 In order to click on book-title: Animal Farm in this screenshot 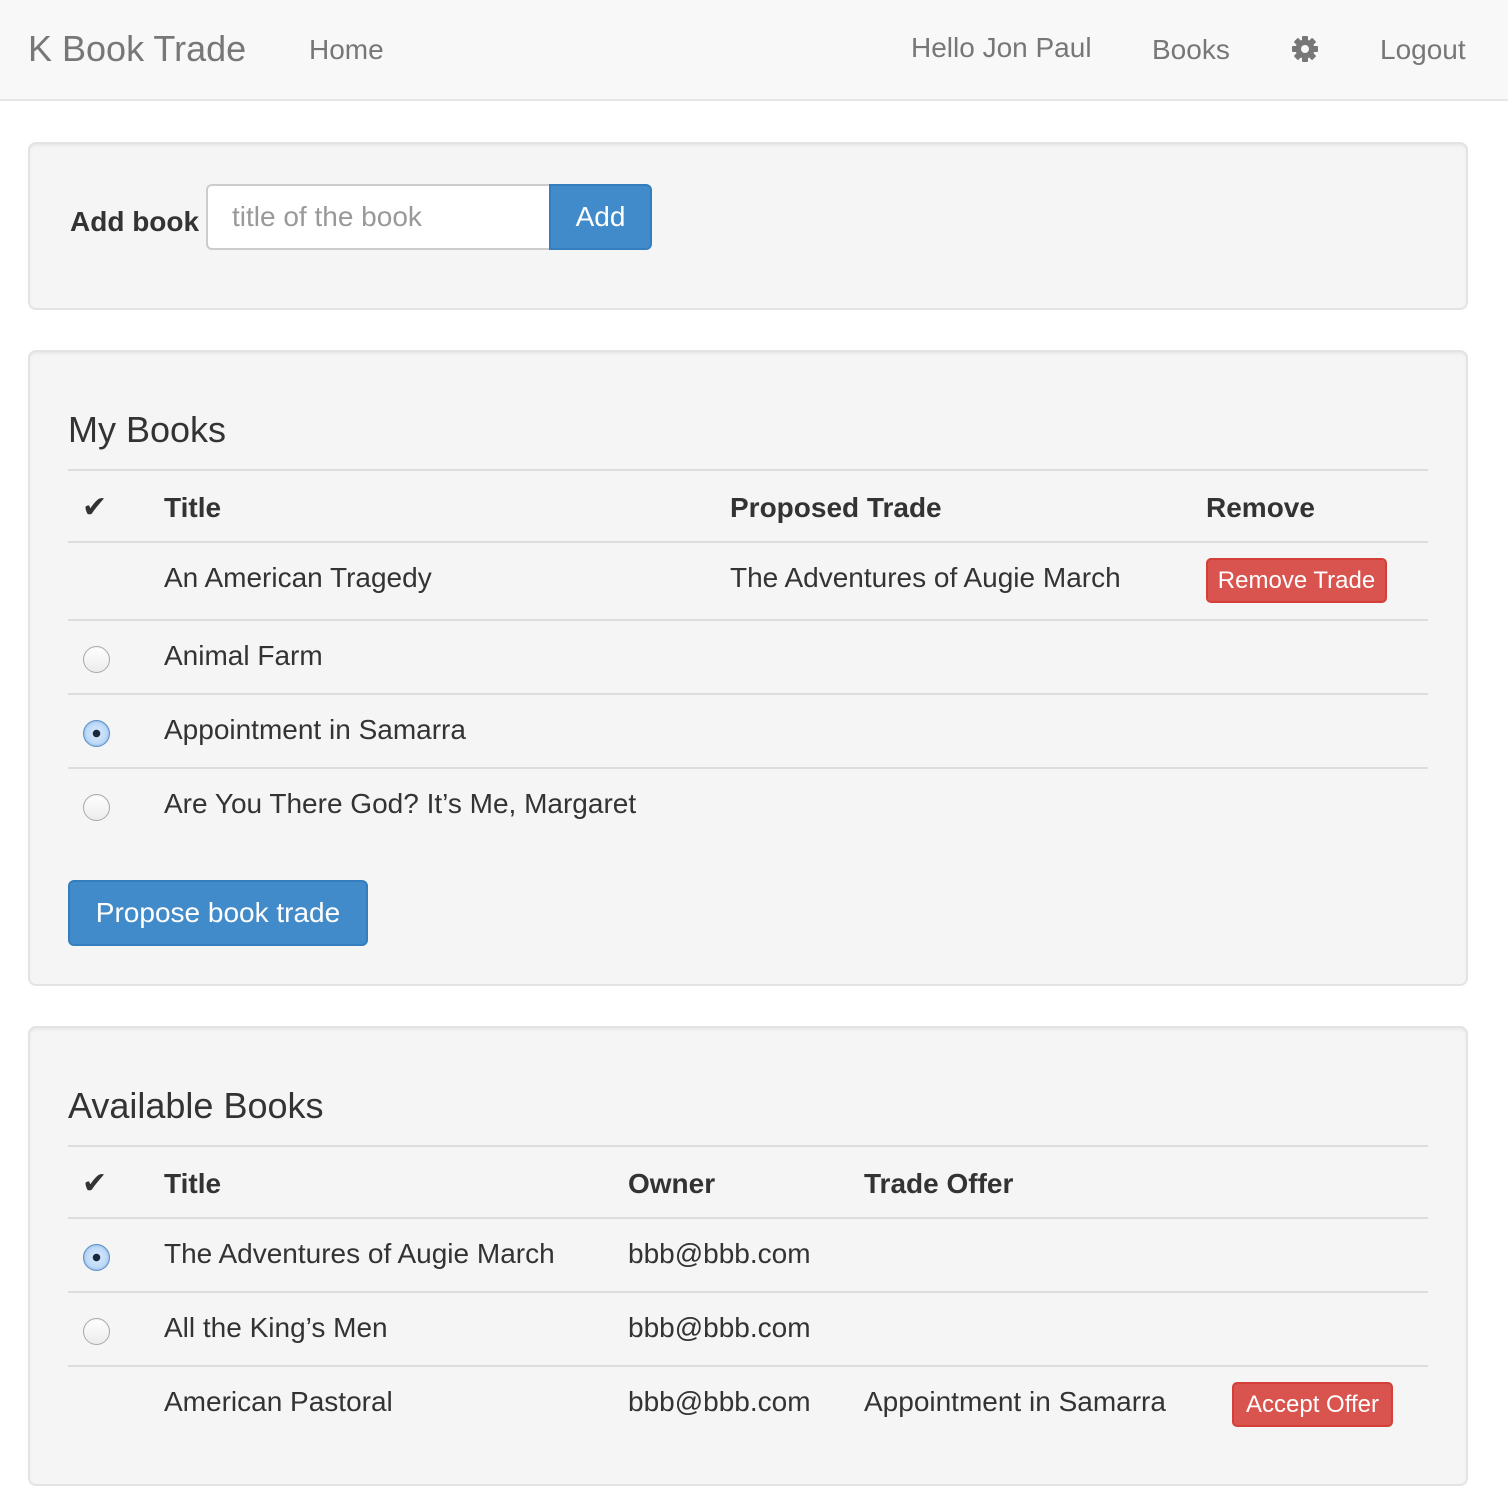, I will do `click(243, 655)`.